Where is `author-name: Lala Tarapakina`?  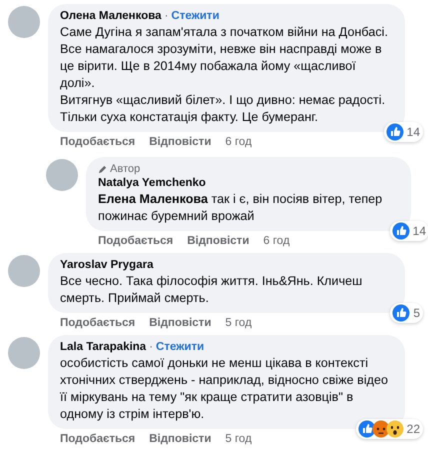
author-name: Lala Tarapakina is located at coordinates (103, 347).